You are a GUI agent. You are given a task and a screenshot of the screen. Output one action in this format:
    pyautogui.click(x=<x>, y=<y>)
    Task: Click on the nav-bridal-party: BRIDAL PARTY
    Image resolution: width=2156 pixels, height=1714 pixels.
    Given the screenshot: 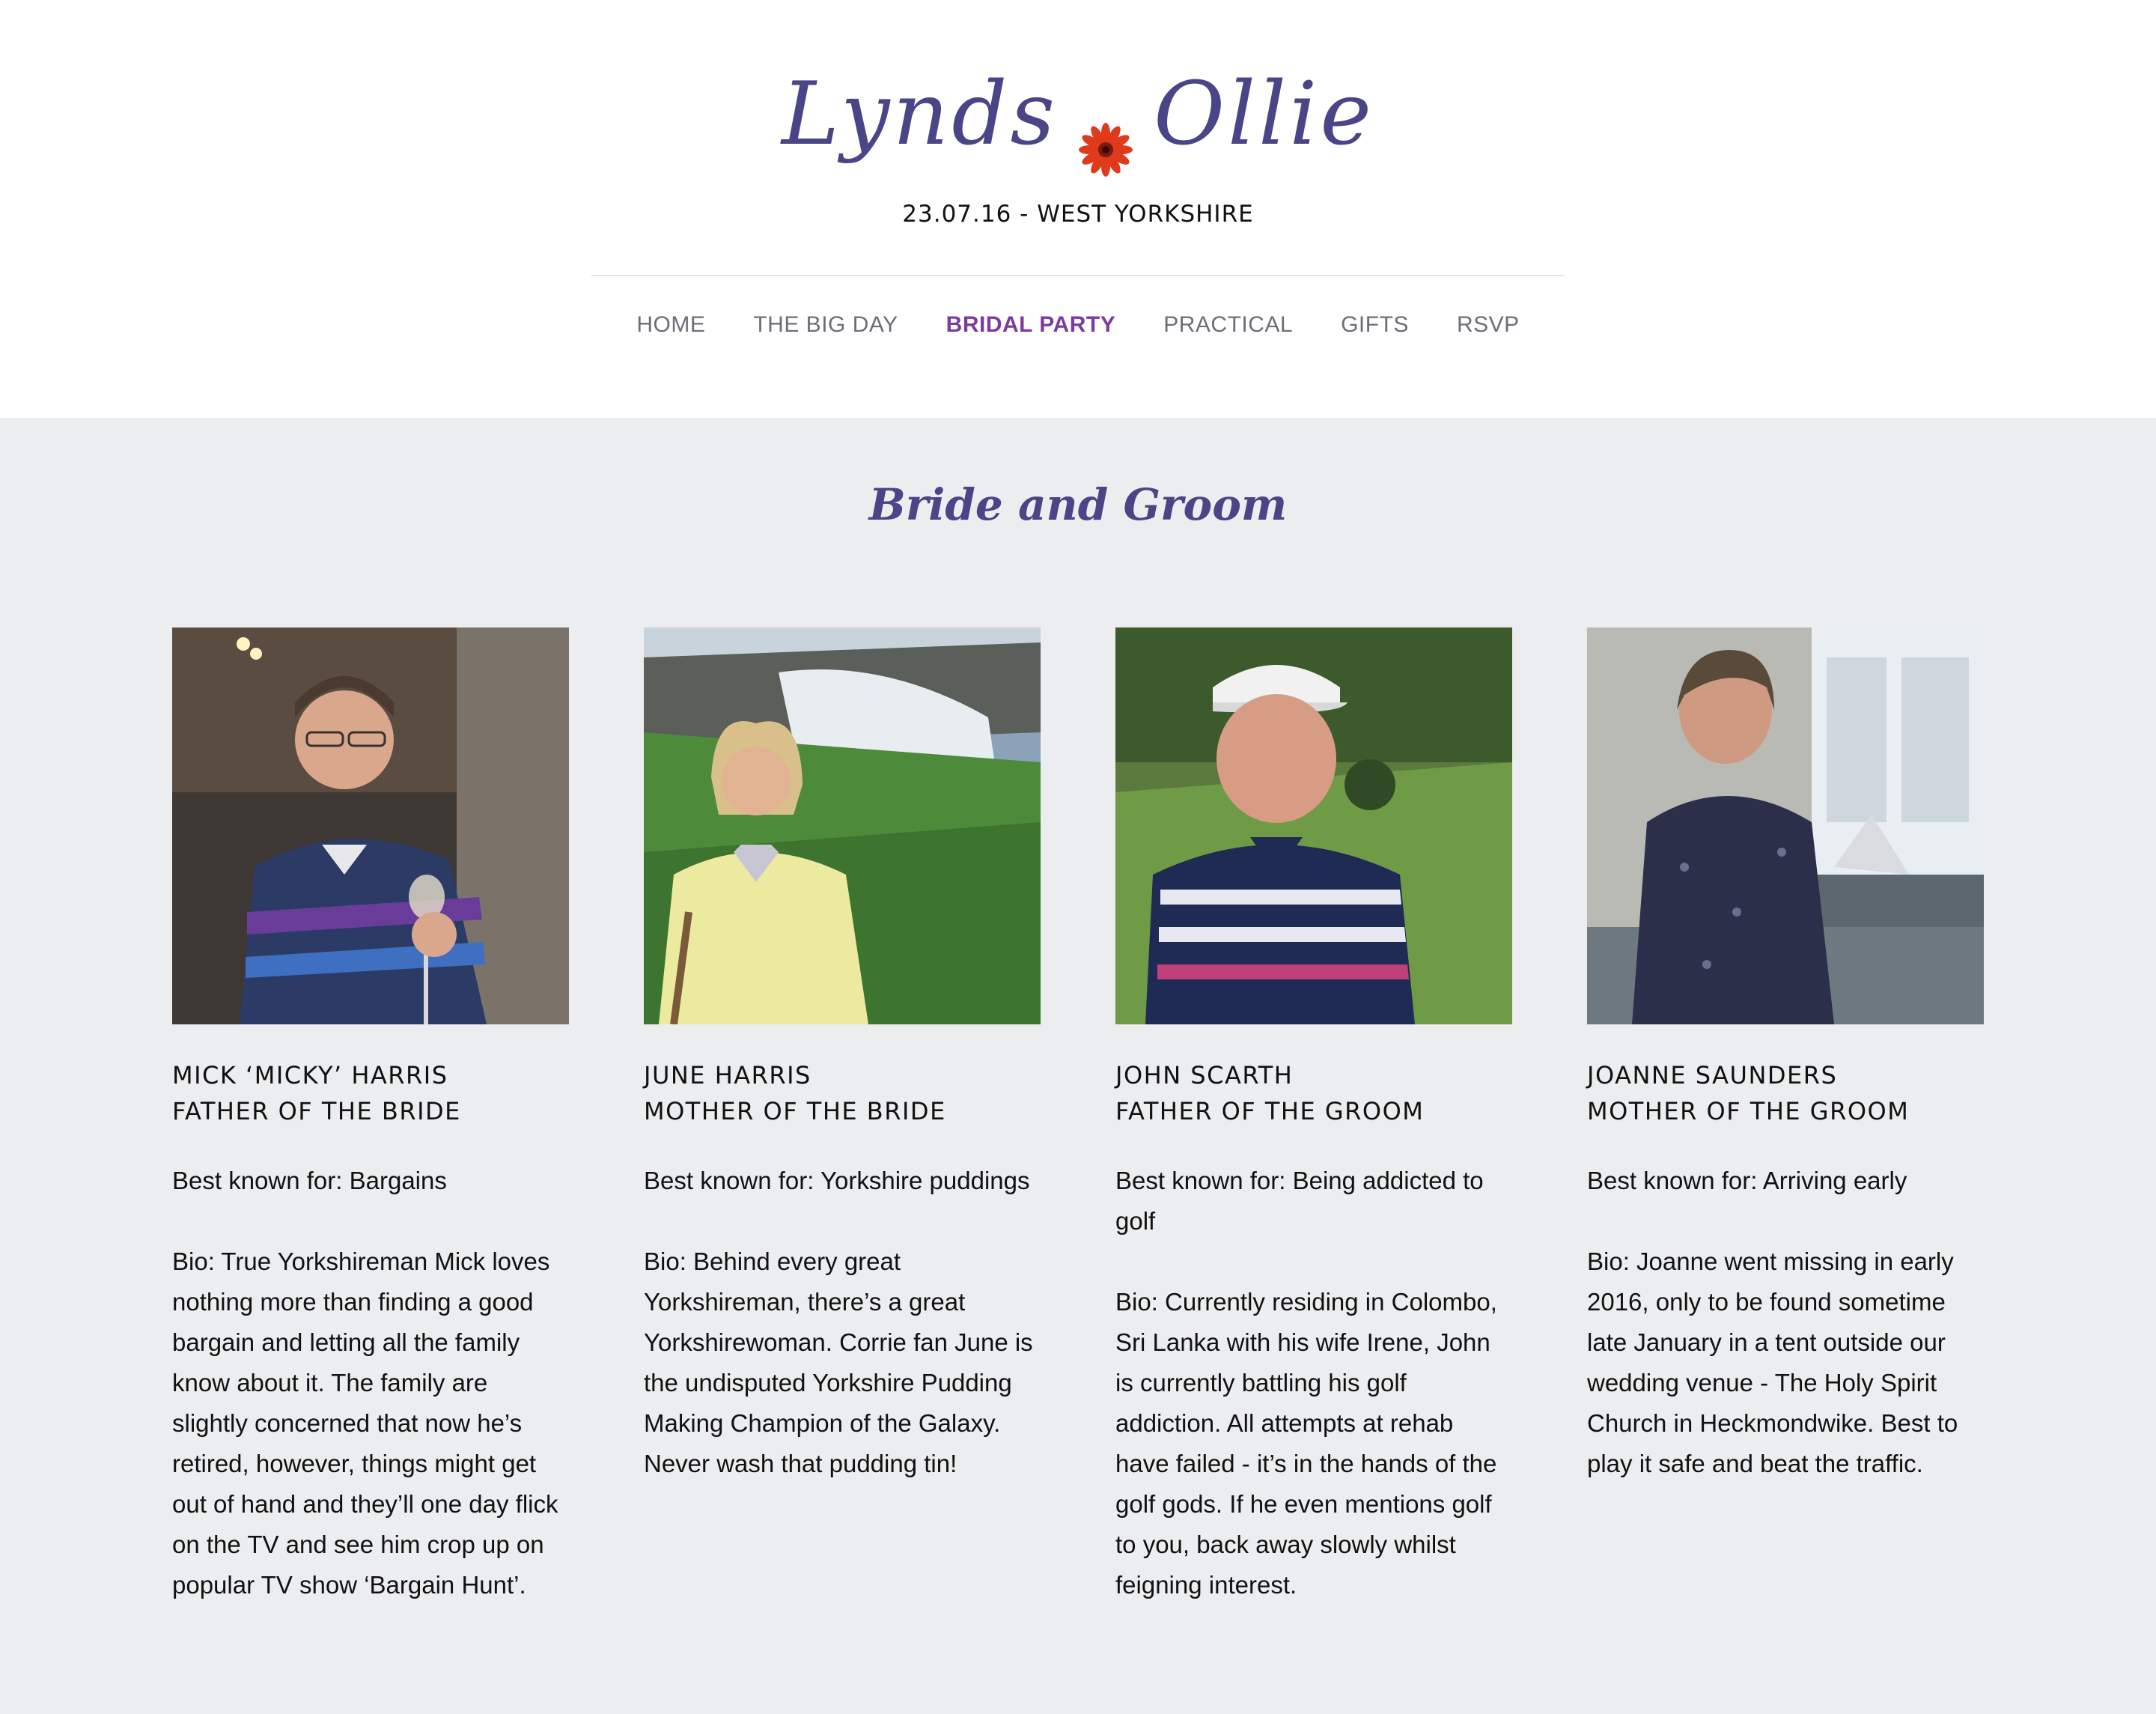 What is the action you would take?
    pyautogui.click(x=1031, y=325)
    